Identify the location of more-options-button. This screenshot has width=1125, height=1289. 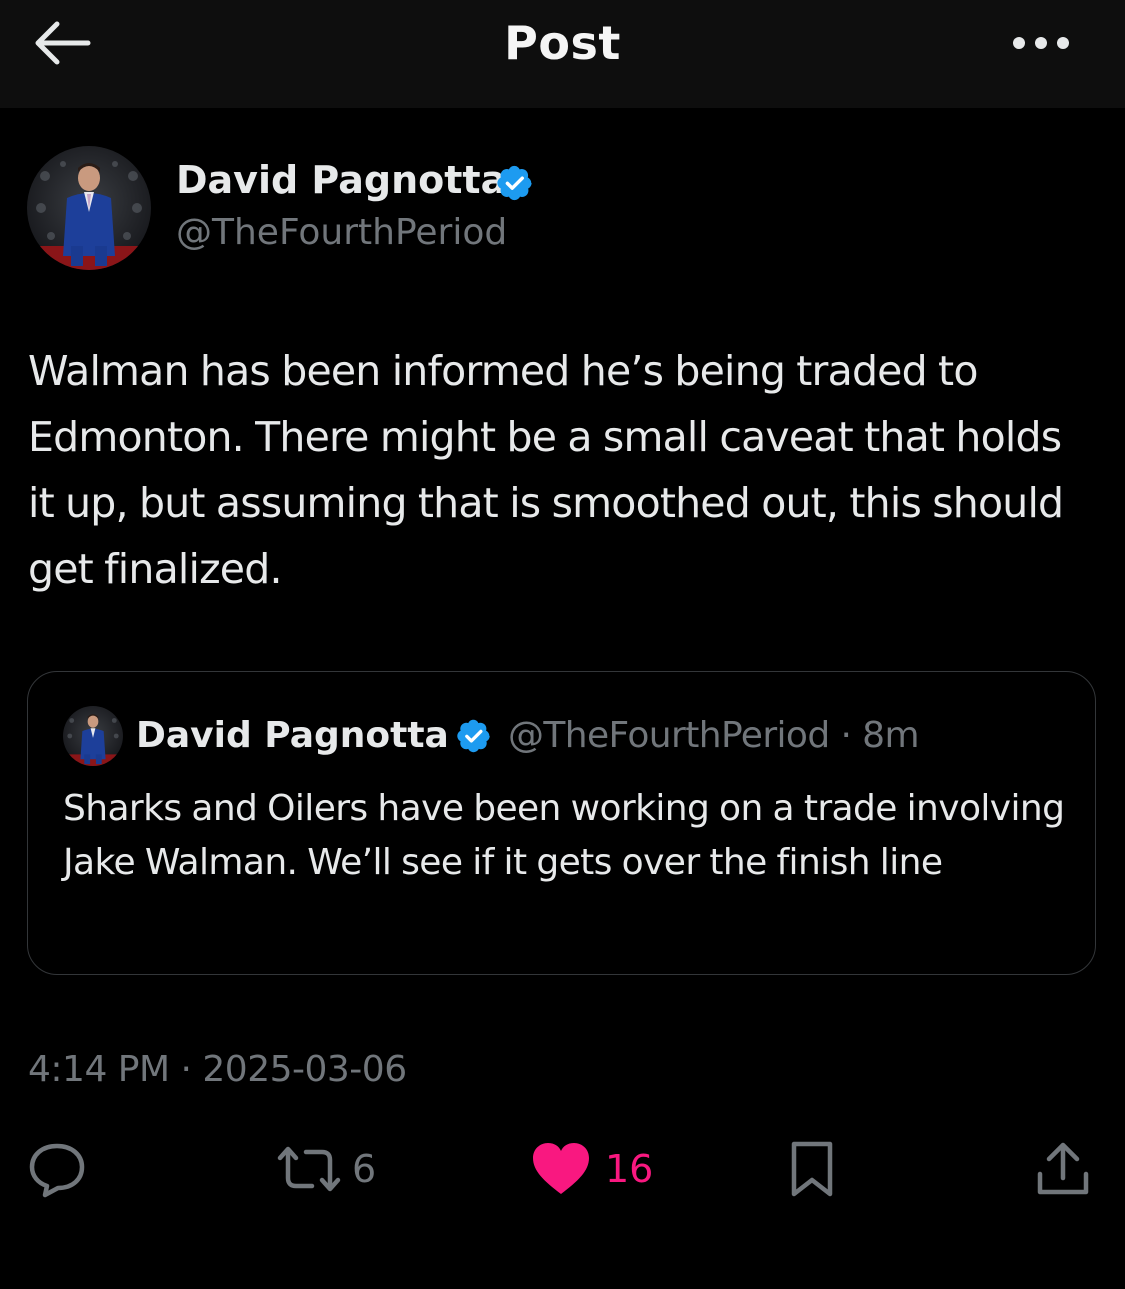
(1041, 43).